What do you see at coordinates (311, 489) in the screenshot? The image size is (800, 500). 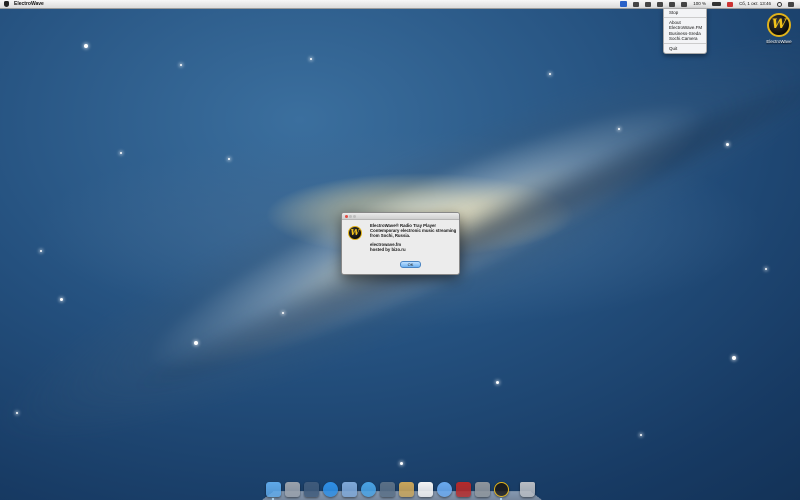 I see `dock-app-mission-control-icon` at bounding box center [311, 489].